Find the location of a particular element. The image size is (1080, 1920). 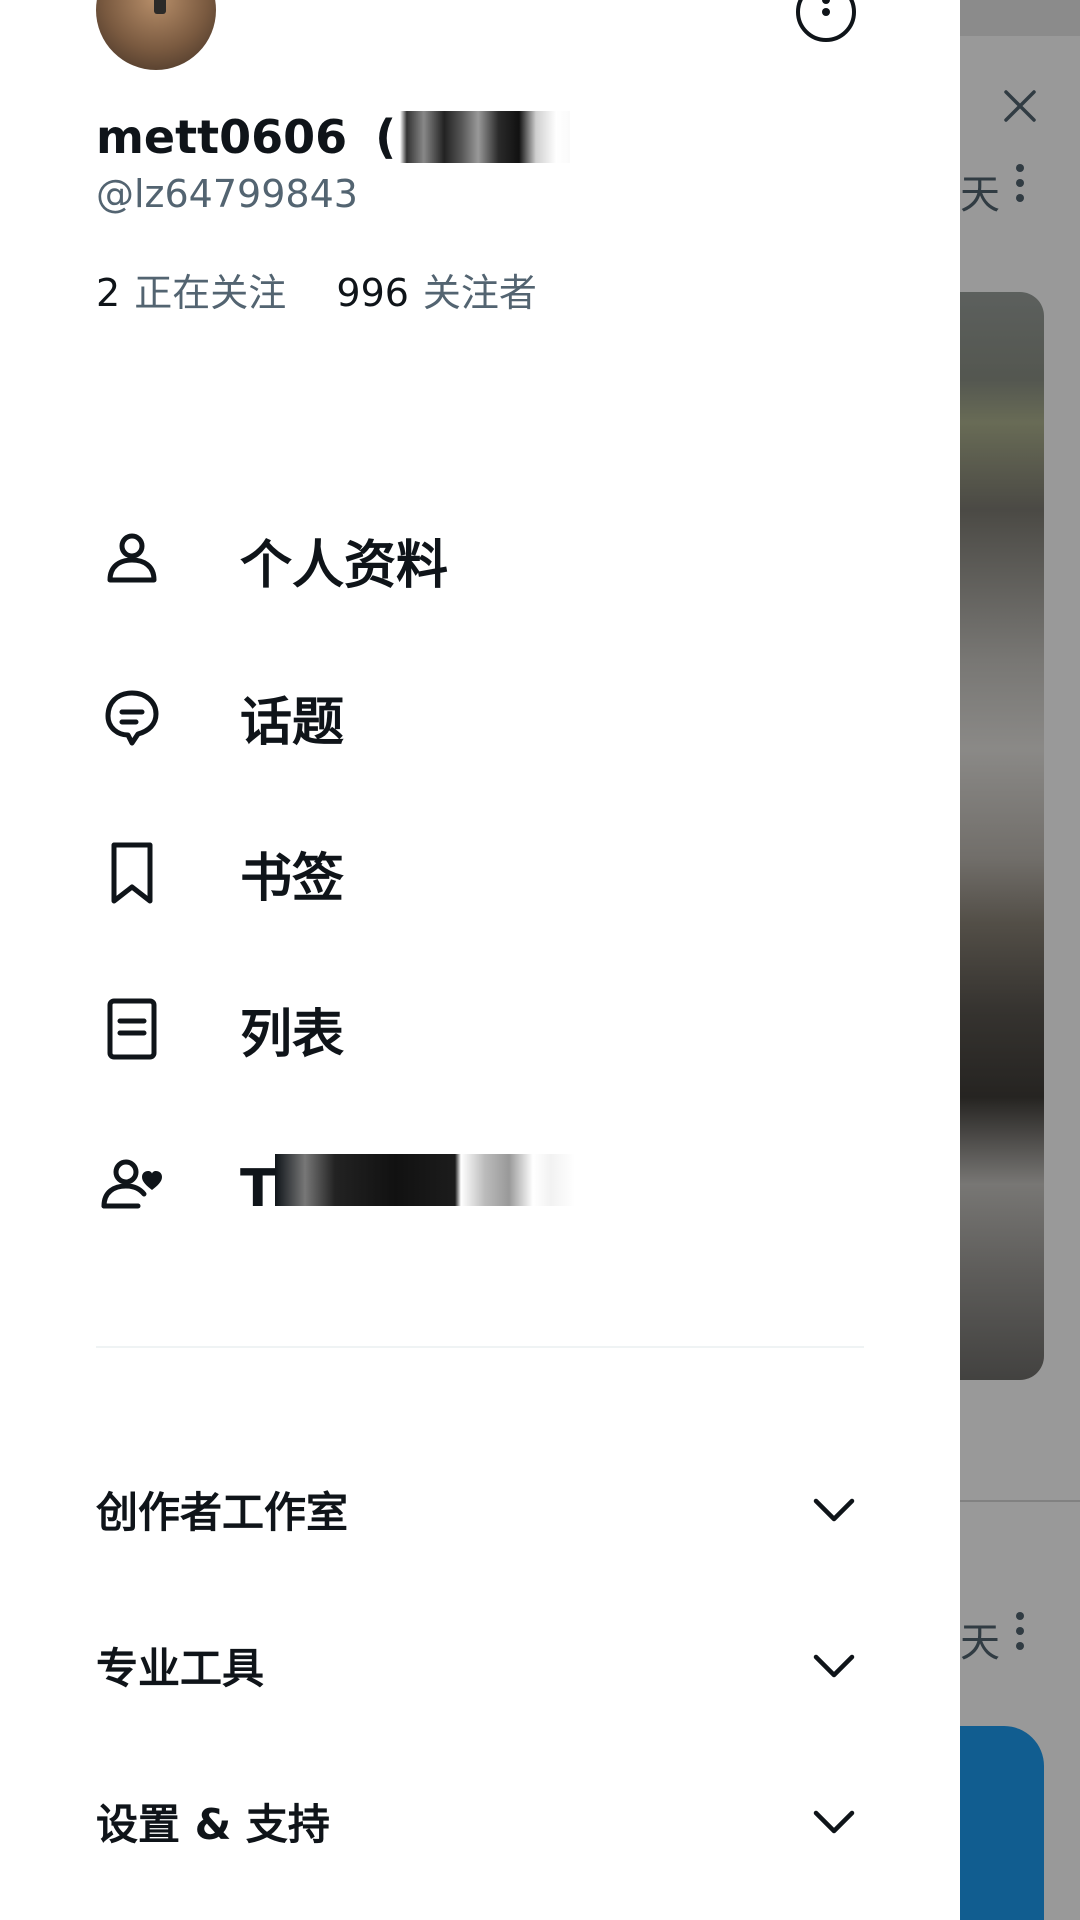

followers-count: 996 is located at coordinates (372, 293).